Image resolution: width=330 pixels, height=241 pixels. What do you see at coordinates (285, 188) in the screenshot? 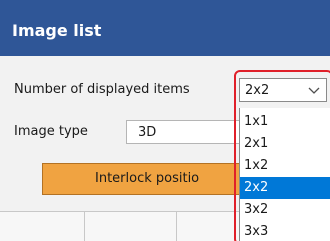
I see `dropdown-option-selected: 2x2` at bounding box center [285, 188].